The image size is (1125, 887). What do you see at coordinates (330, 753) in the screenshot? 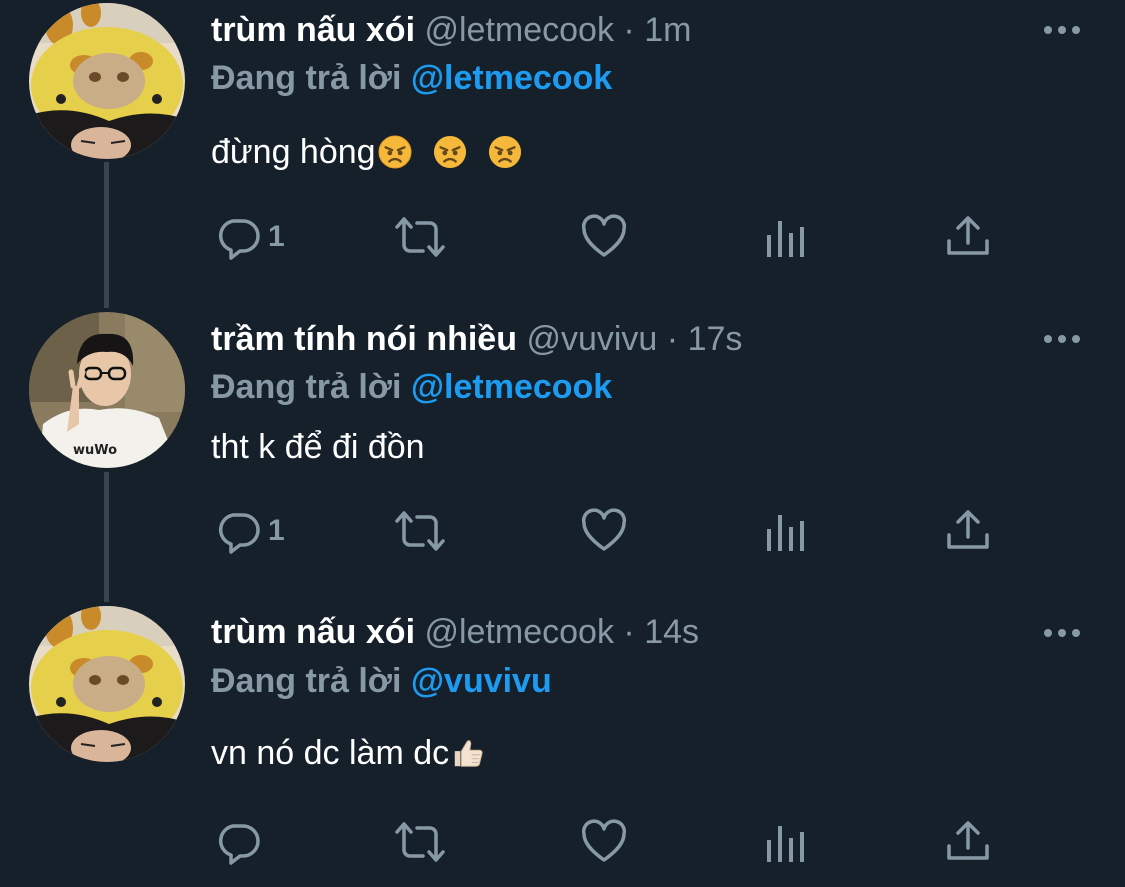
I see `tweet-text-content: vn nó dc làm dc` at bounding box center [330, 753].